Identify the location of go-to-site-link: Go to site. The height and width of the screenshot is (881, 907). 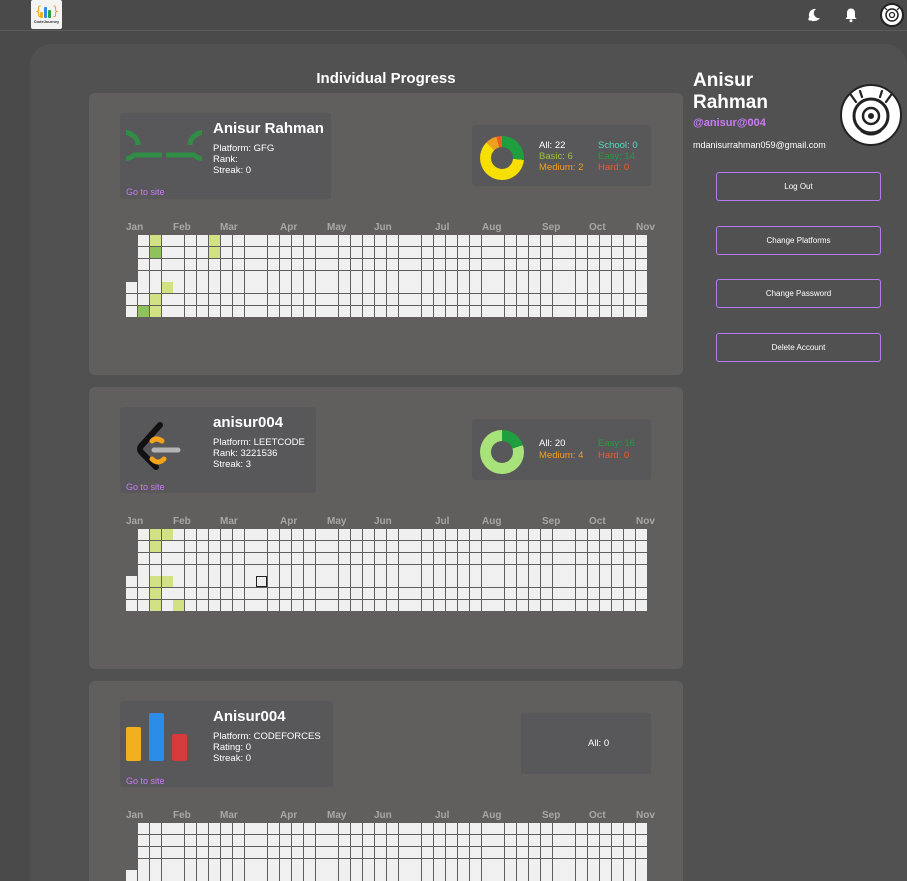
(145, 487).